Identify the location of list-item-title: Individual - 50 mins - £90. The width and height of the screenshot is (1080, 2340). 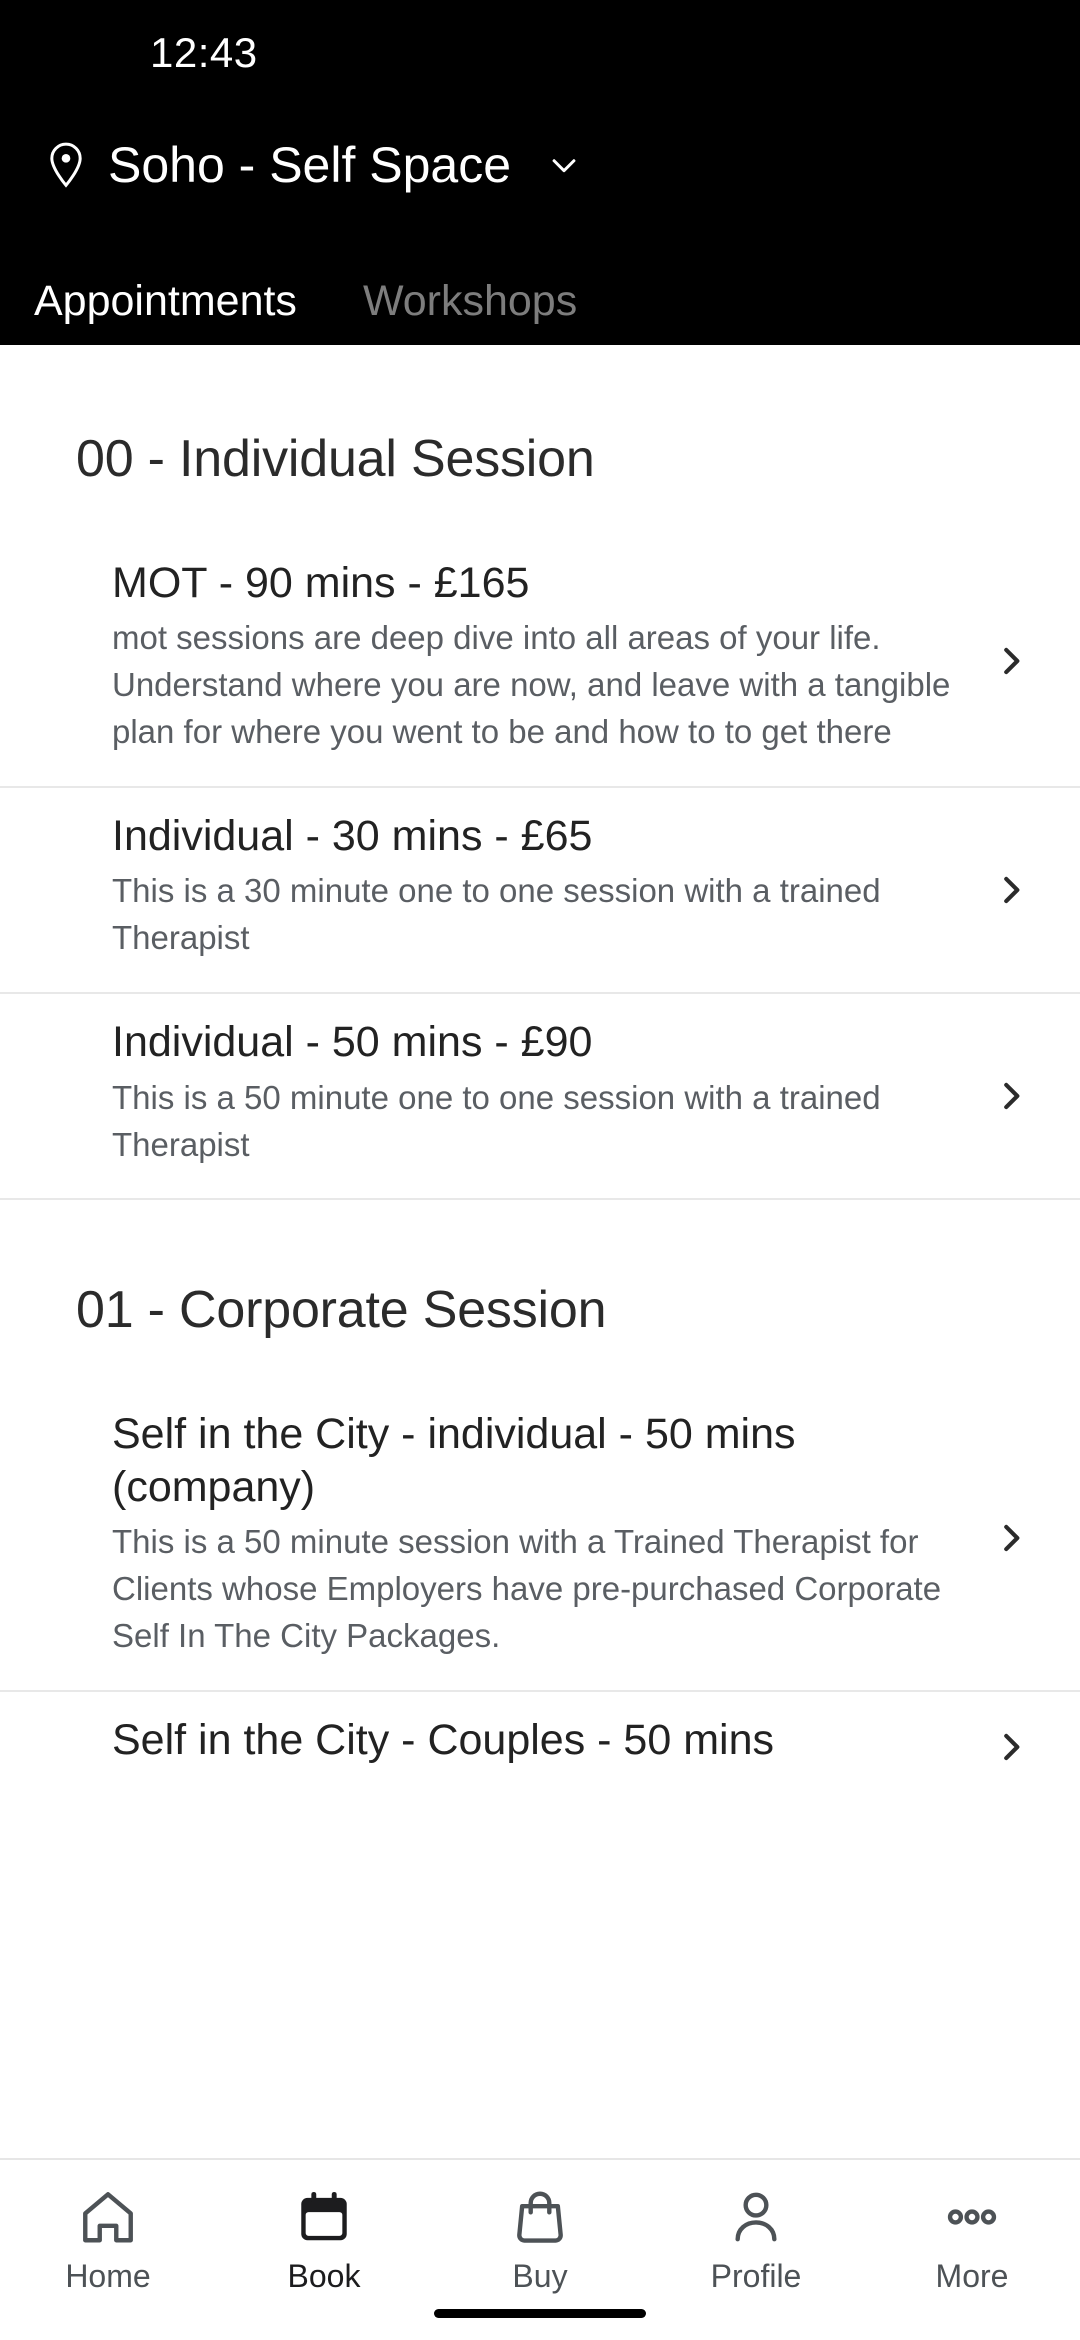
(352, 1042).